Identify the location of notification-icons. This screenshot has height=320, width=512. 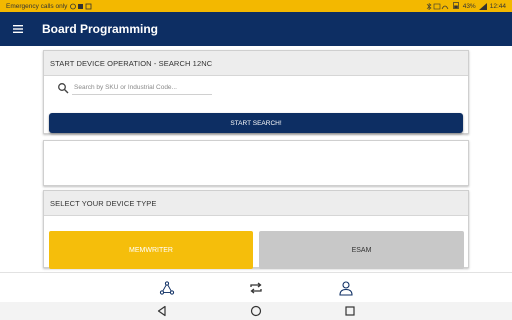
(81, 6).